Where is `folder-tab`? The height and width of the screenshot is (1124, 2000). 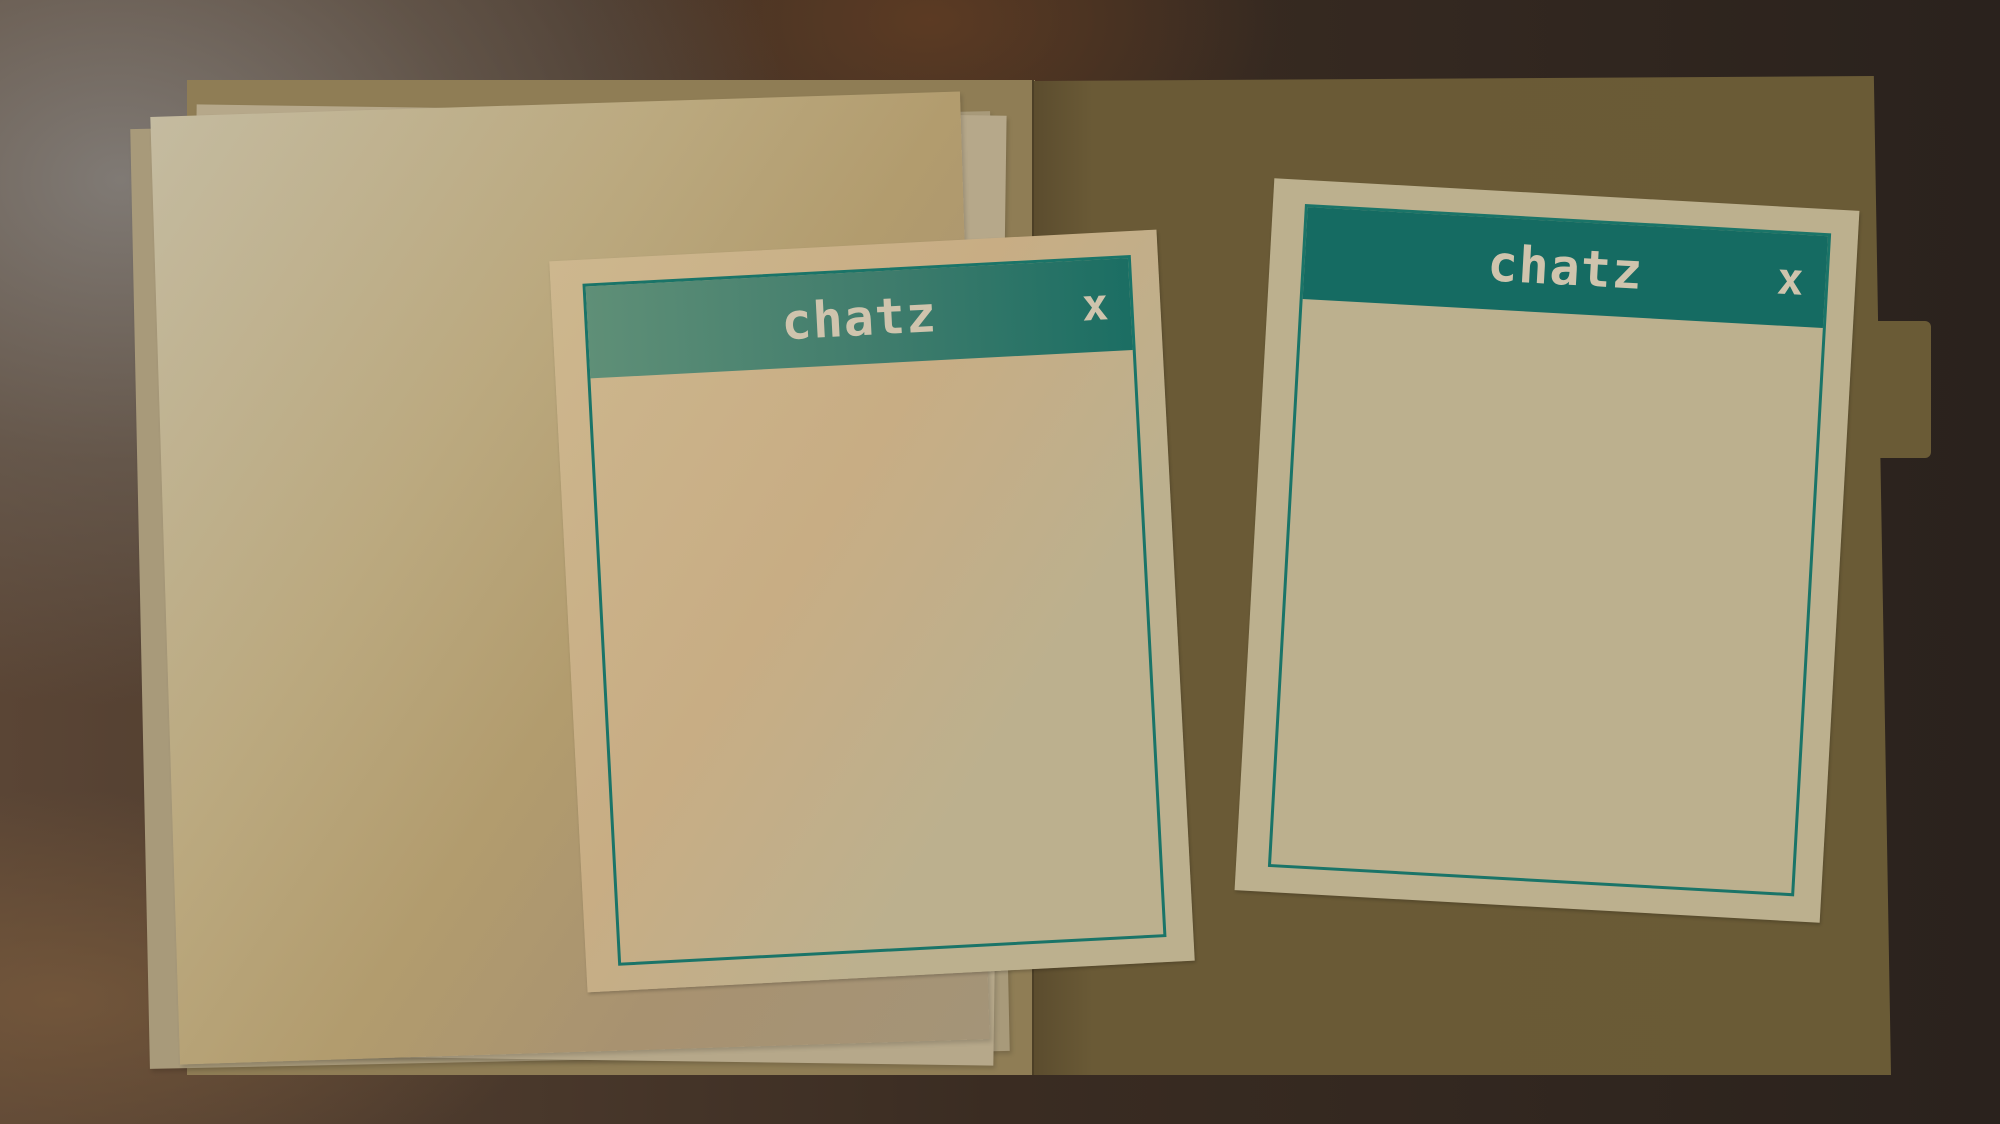
folder-tab is located at coordinates (1904, 389).